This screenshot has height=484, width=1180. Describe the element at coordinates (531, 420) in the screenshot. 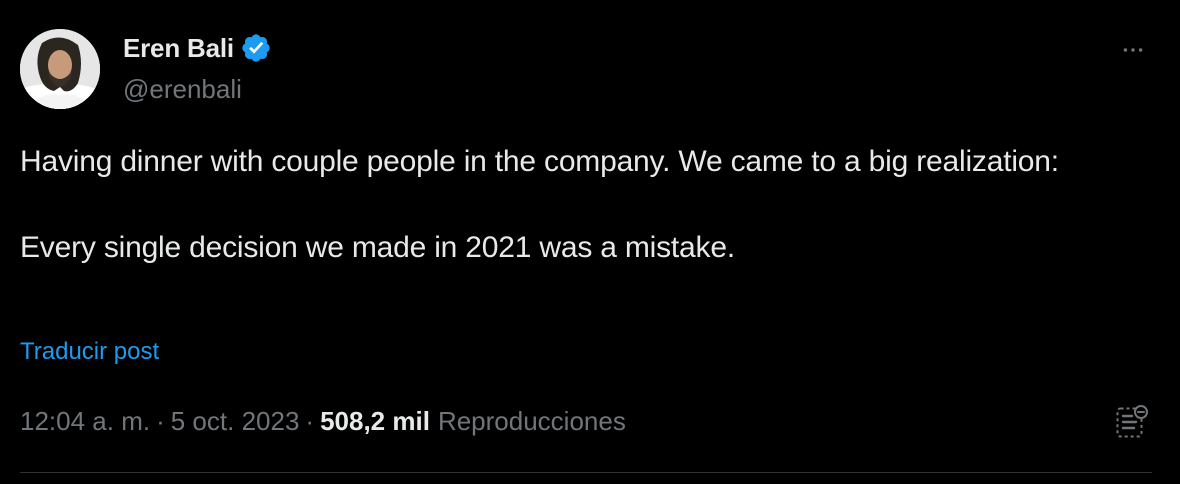

I see `views-label: Reproducciones` at that location.